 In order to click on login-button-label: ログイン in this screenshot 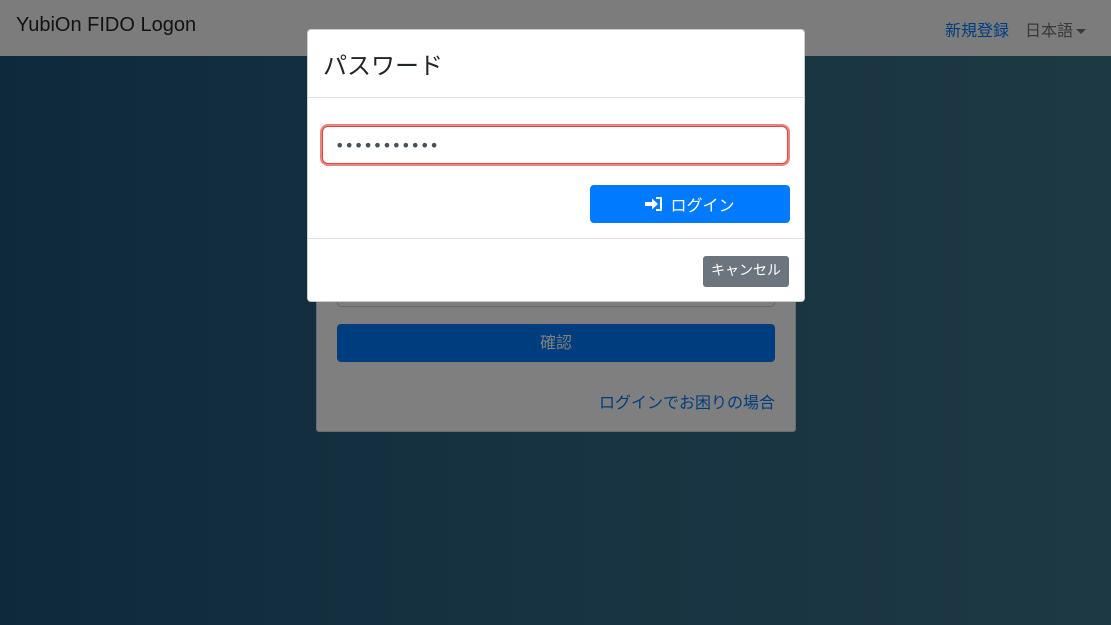, I will do `click(702, 205)`.